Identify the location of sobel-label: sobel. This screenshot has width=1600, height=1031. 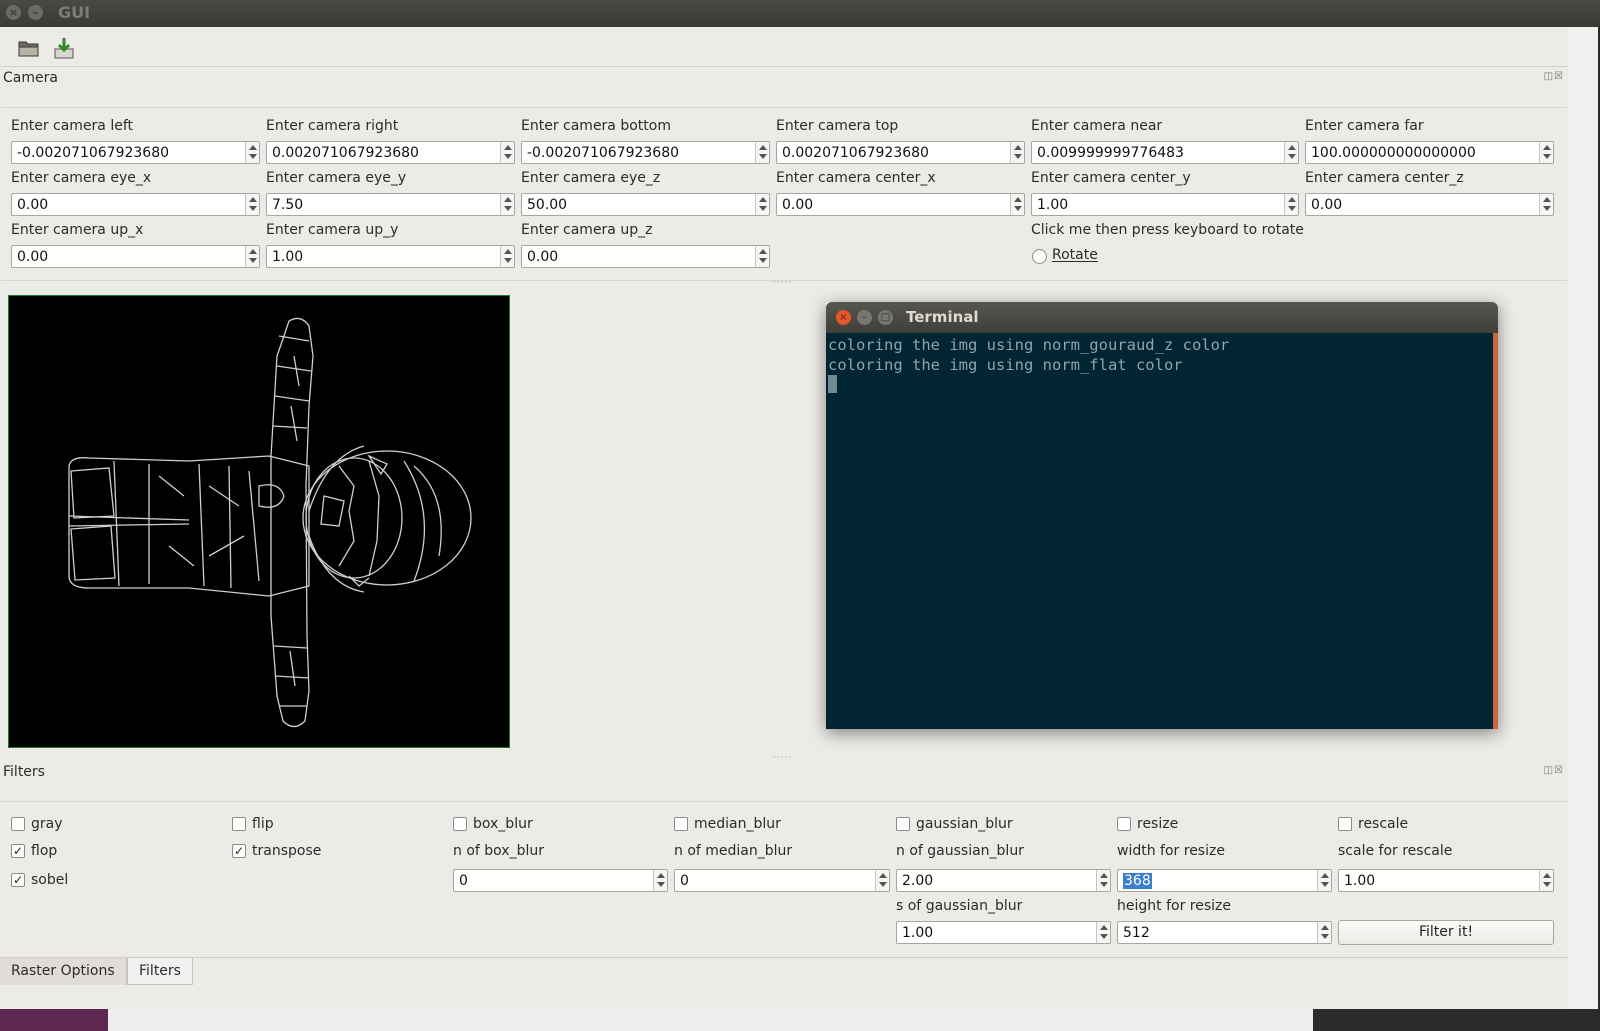
(49, 880).